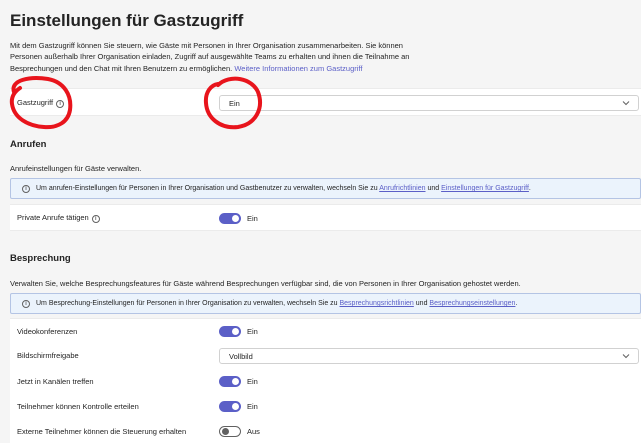 The height and width of the screenshot is (443, 641). What do you see at coordinates (41, 103) in the screenshot?
I see `annotation-circle-guest-access` at bounding box center [41, 103].